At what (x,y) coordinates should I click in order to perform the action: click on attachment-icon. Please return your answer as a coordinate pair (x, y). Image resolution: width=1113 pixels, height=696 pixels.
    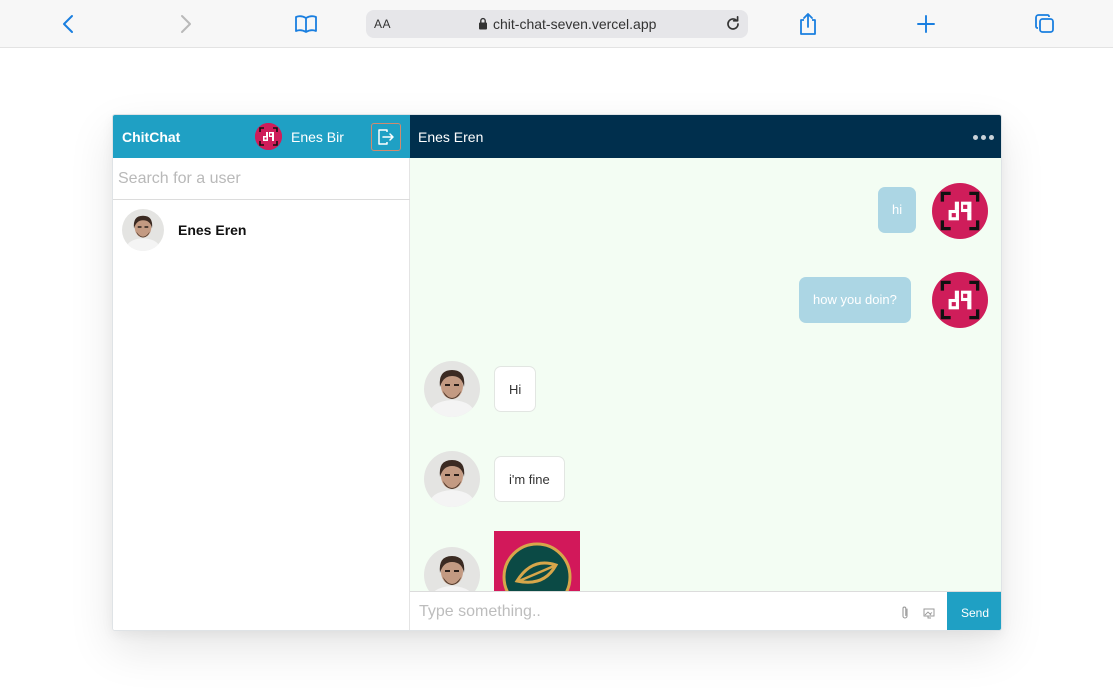
    Looking at the image, I should click on (905, 613).